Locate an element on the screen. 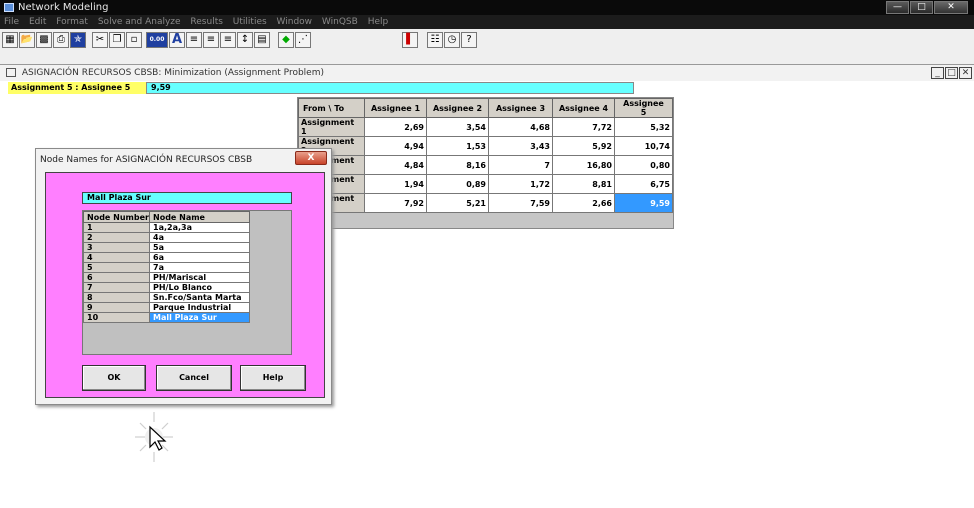  cut-icon: ✂ is located at coordinates (100, 40).